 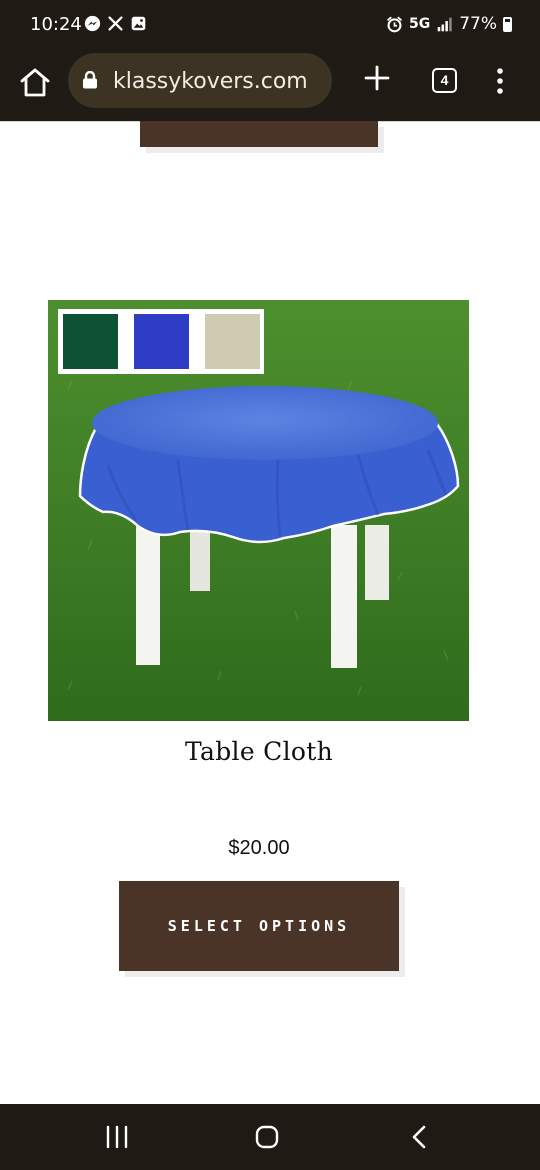 What do you see at coordinates (138, 23) in the screenshot?
I see `gallery-icon` at bounding box center [138, 23].